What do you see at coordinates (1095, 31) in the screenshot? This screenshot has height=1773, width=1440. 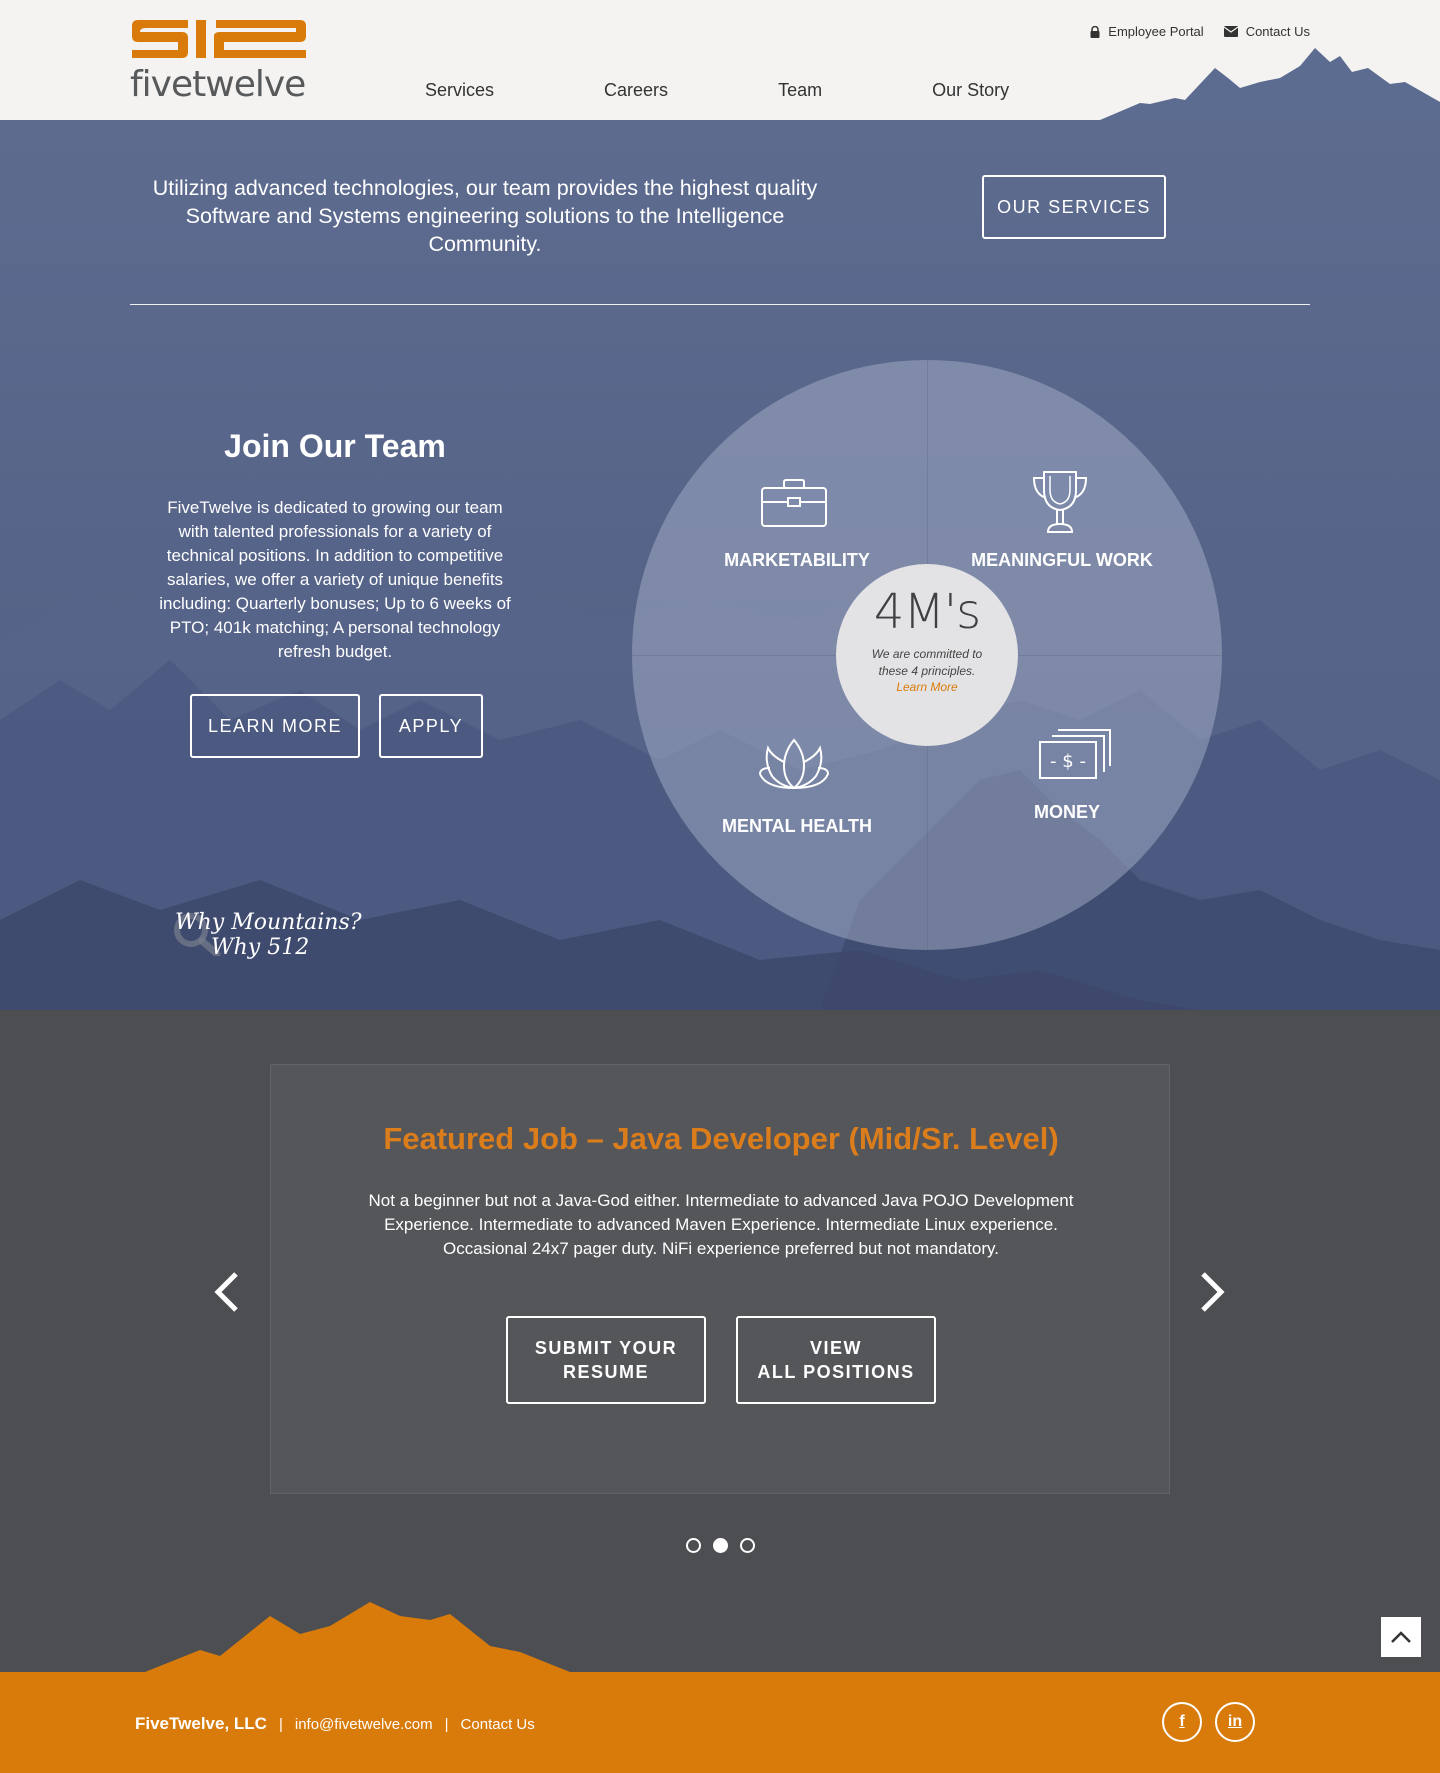 I see `lock-icon` at bounding box center [1095, 31].